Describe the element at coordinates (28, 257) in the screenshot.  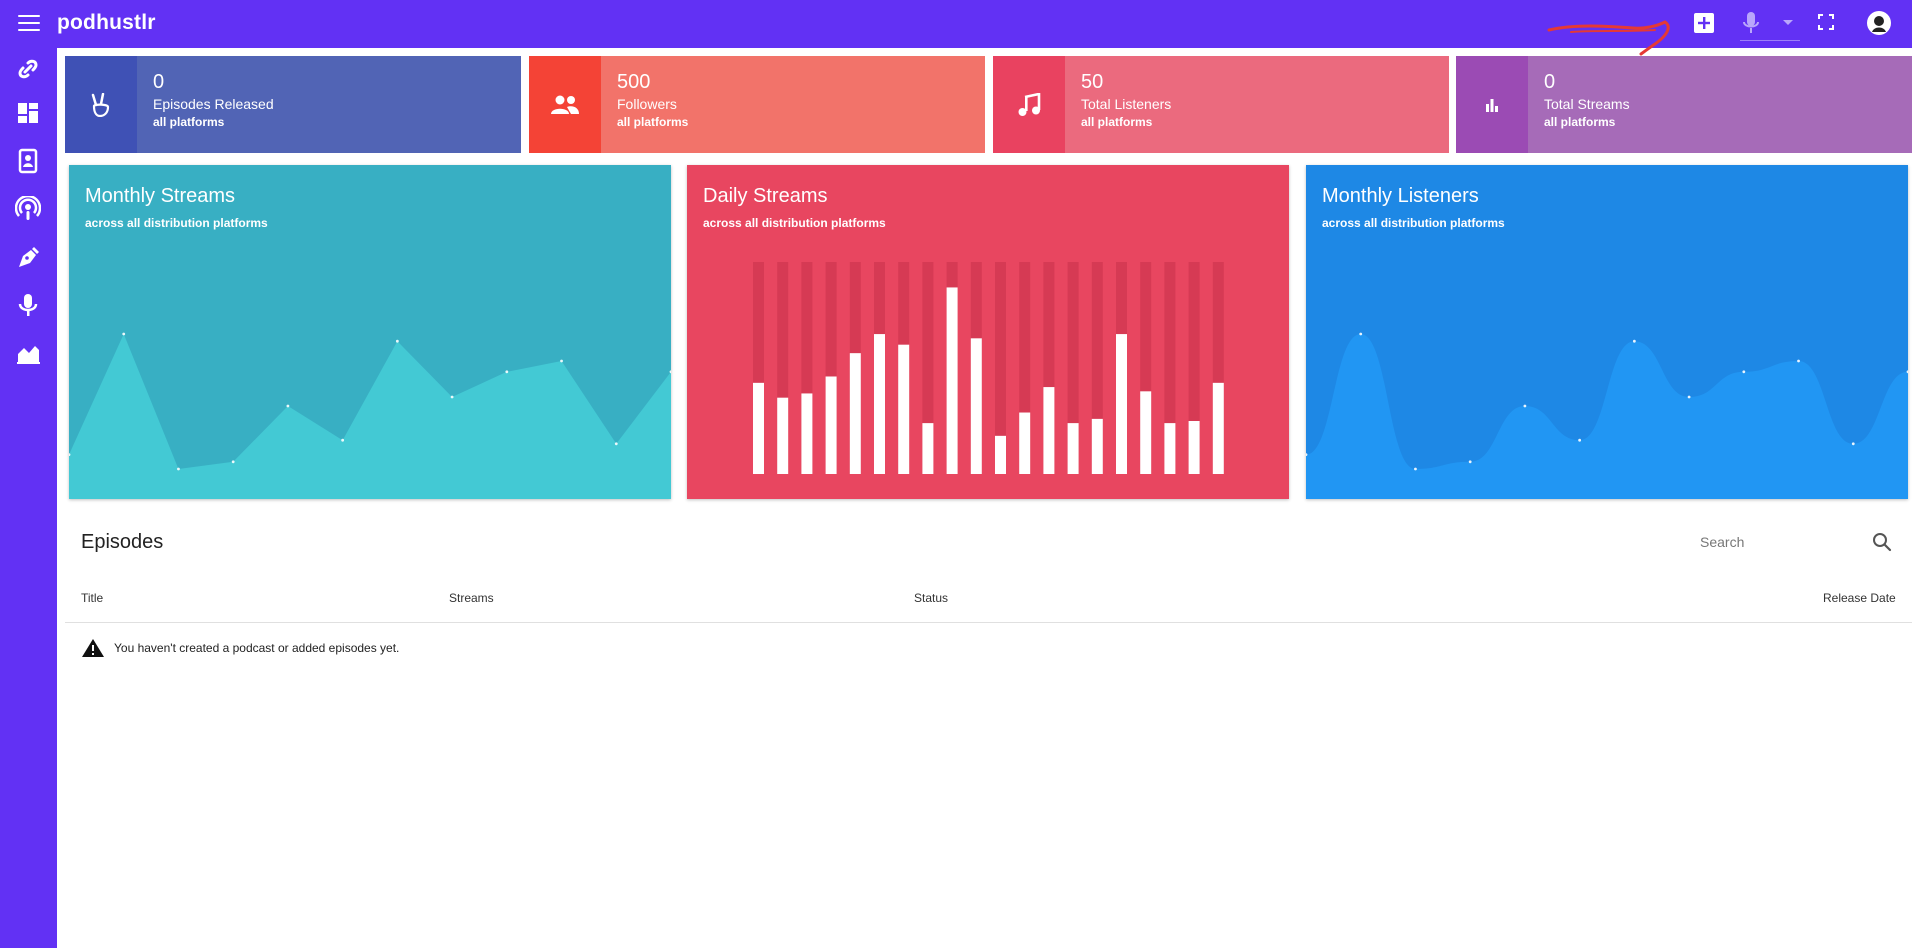
I see `sidebar-item-pen` at that location.